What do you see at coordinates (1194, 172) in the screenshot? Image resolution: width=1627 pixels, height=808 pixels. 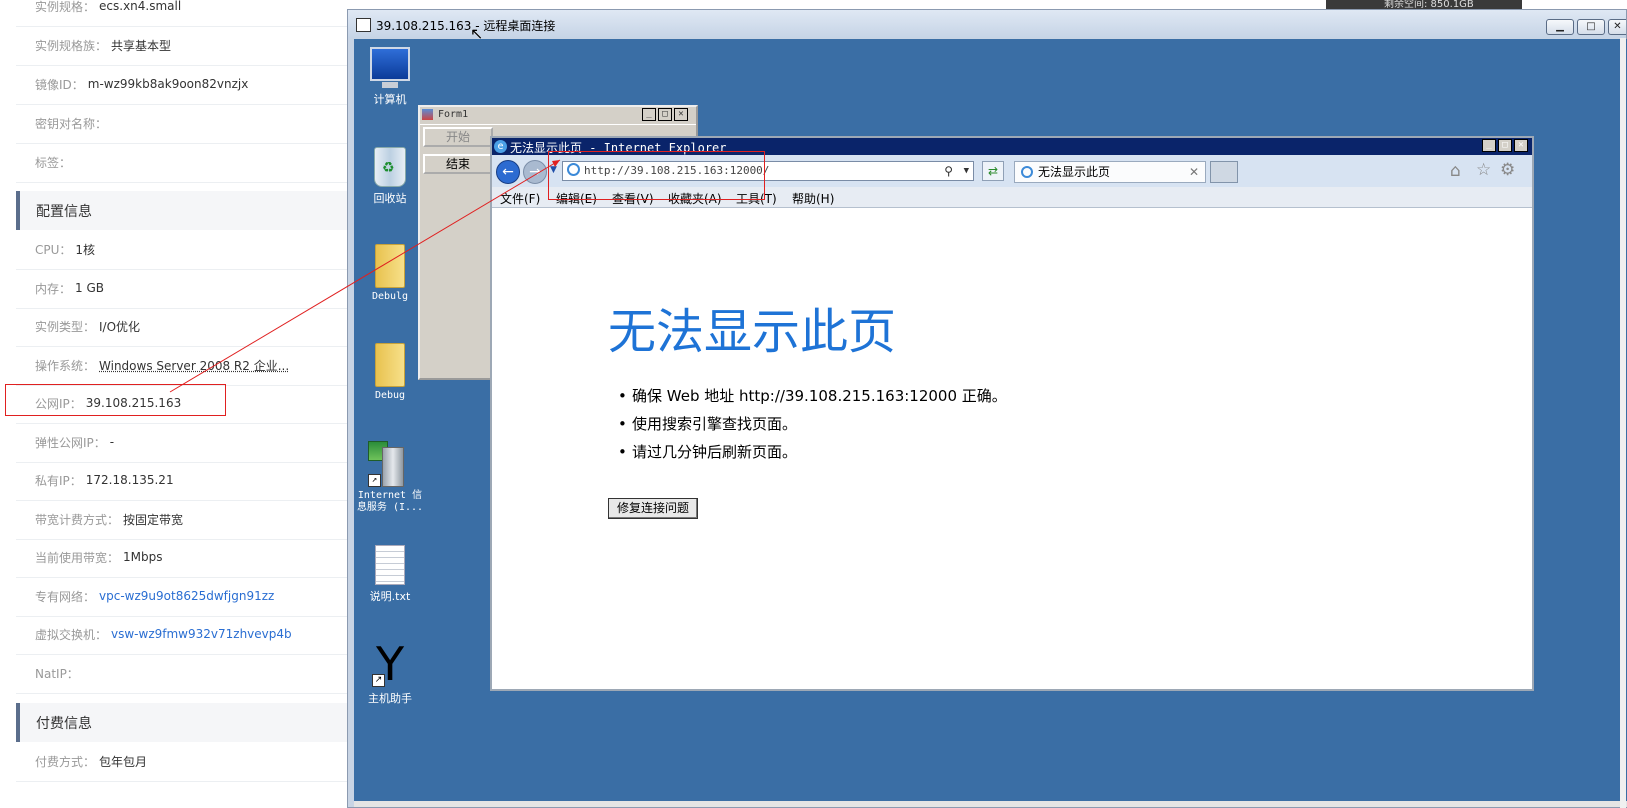 I see `tab-close-icon: ✕` at bounding box center [1194, 172].